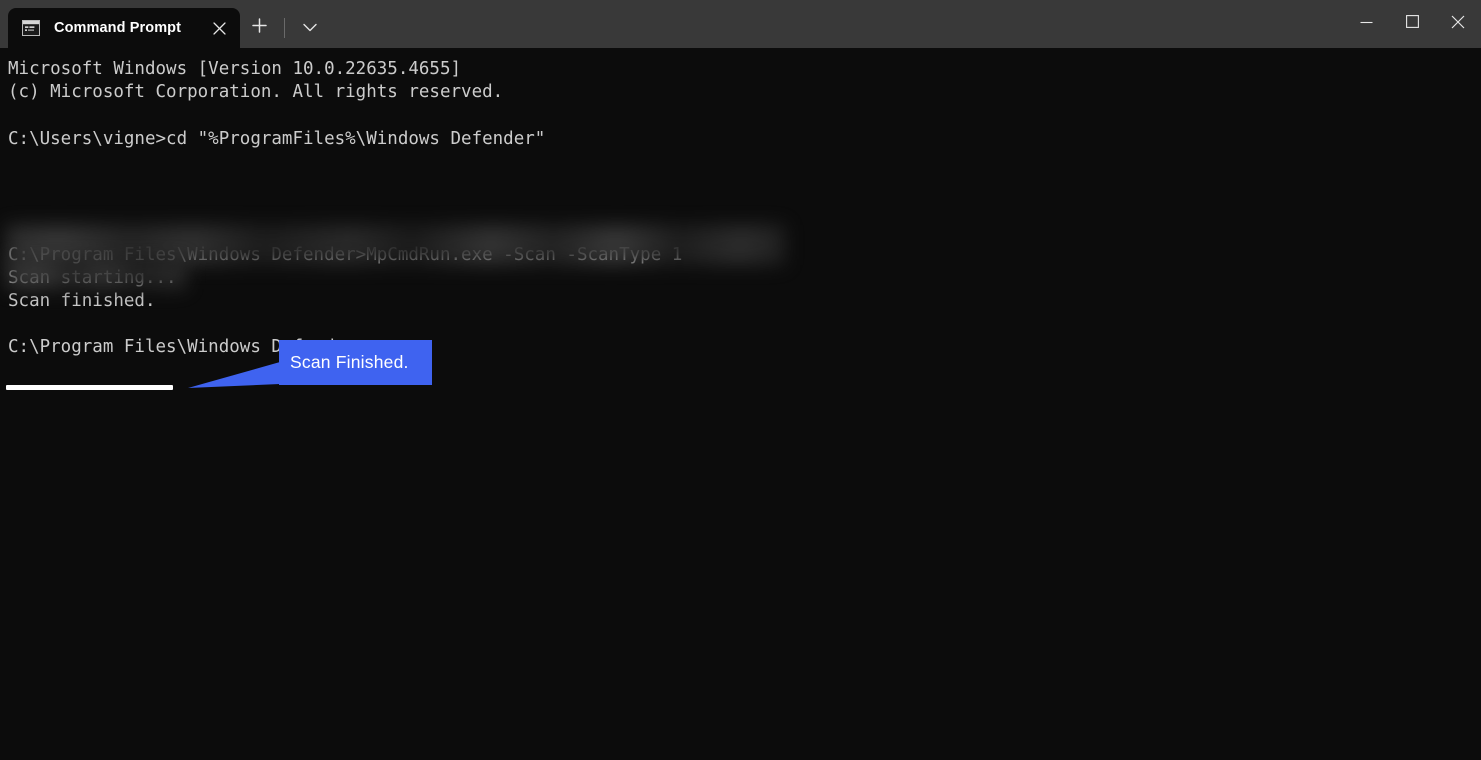 This screenshot has width=1481, height=760. I want to click on close-window-button, so click(1458, 24).